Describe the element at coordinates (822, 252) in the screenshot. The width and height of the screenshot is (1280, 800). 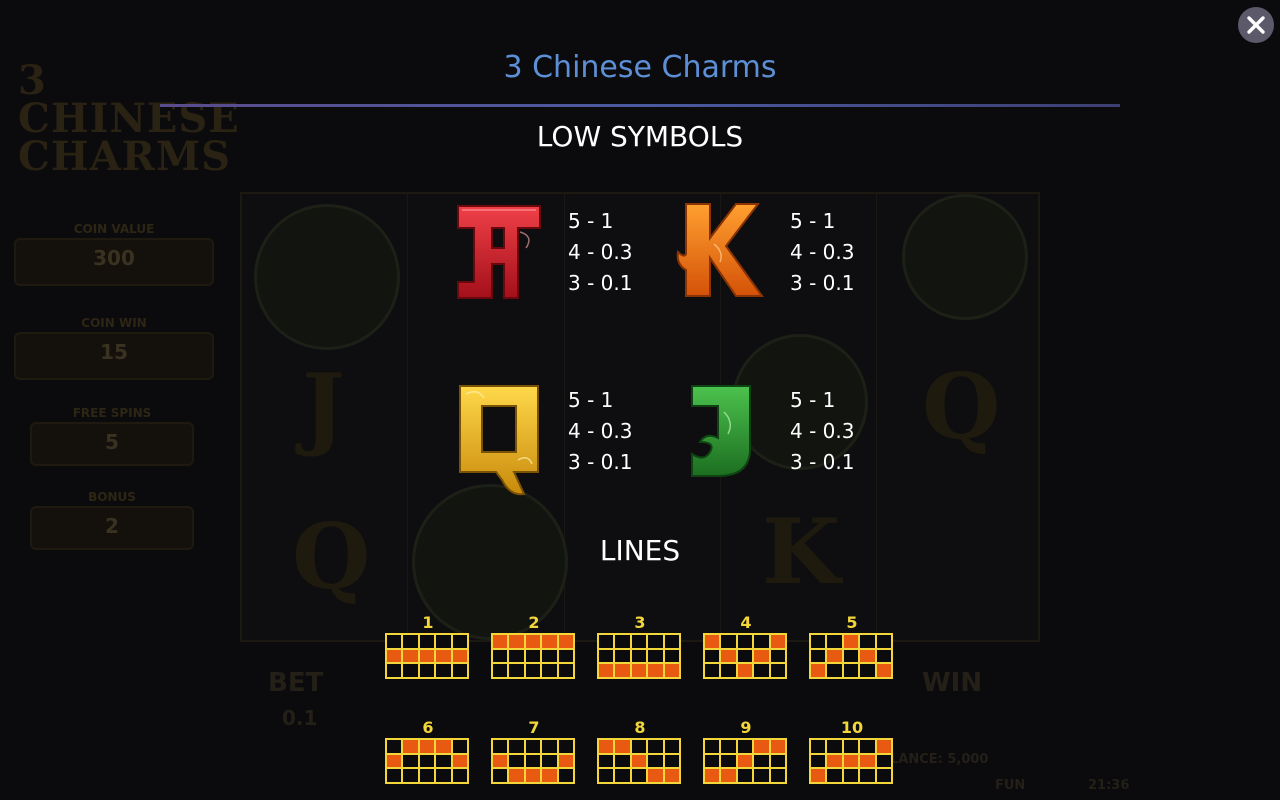
I see `symbol-k-payouts: 5 - 1 4 - 0.3 3 - 0.1` at that location.